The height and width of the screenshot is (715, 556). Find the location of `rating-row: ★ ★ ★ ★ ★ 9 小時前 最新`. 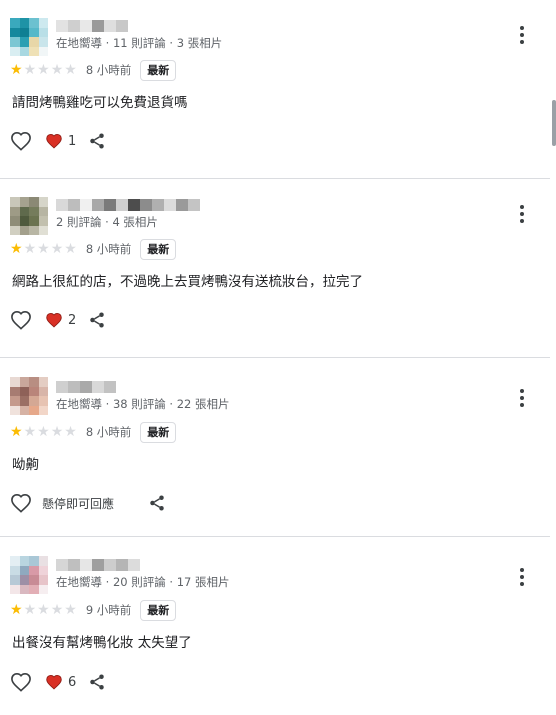

rating-row: ★ ★ ★ ★ ★ 9 小時前 最新 is located at coordinates (93, 610).